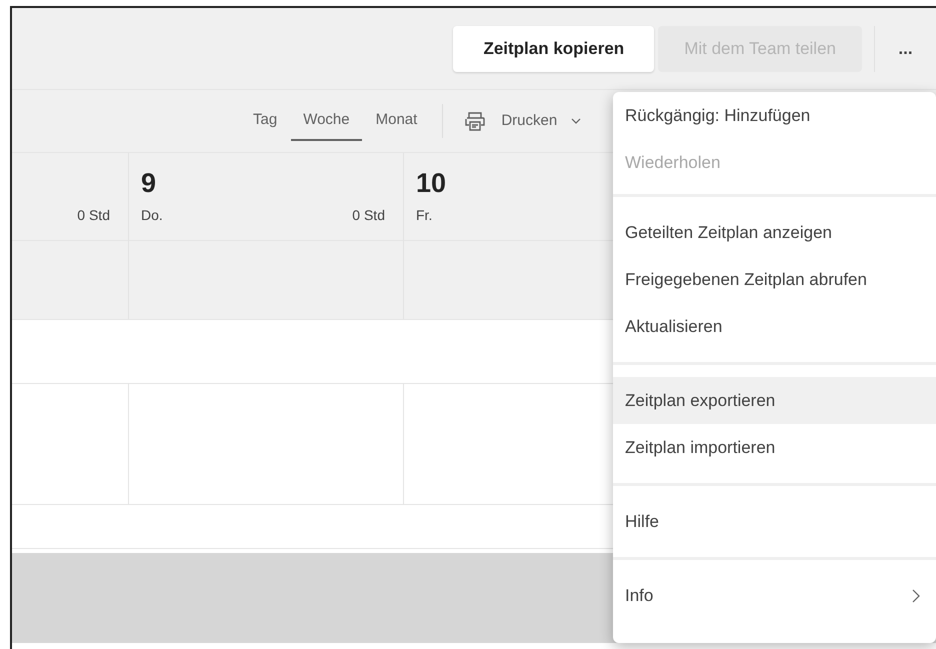  What do you see at coordinates (774, 400) in the screenshot?
I see `menu-item: Zeitplan exportieren` at bounding box center [774, 400].